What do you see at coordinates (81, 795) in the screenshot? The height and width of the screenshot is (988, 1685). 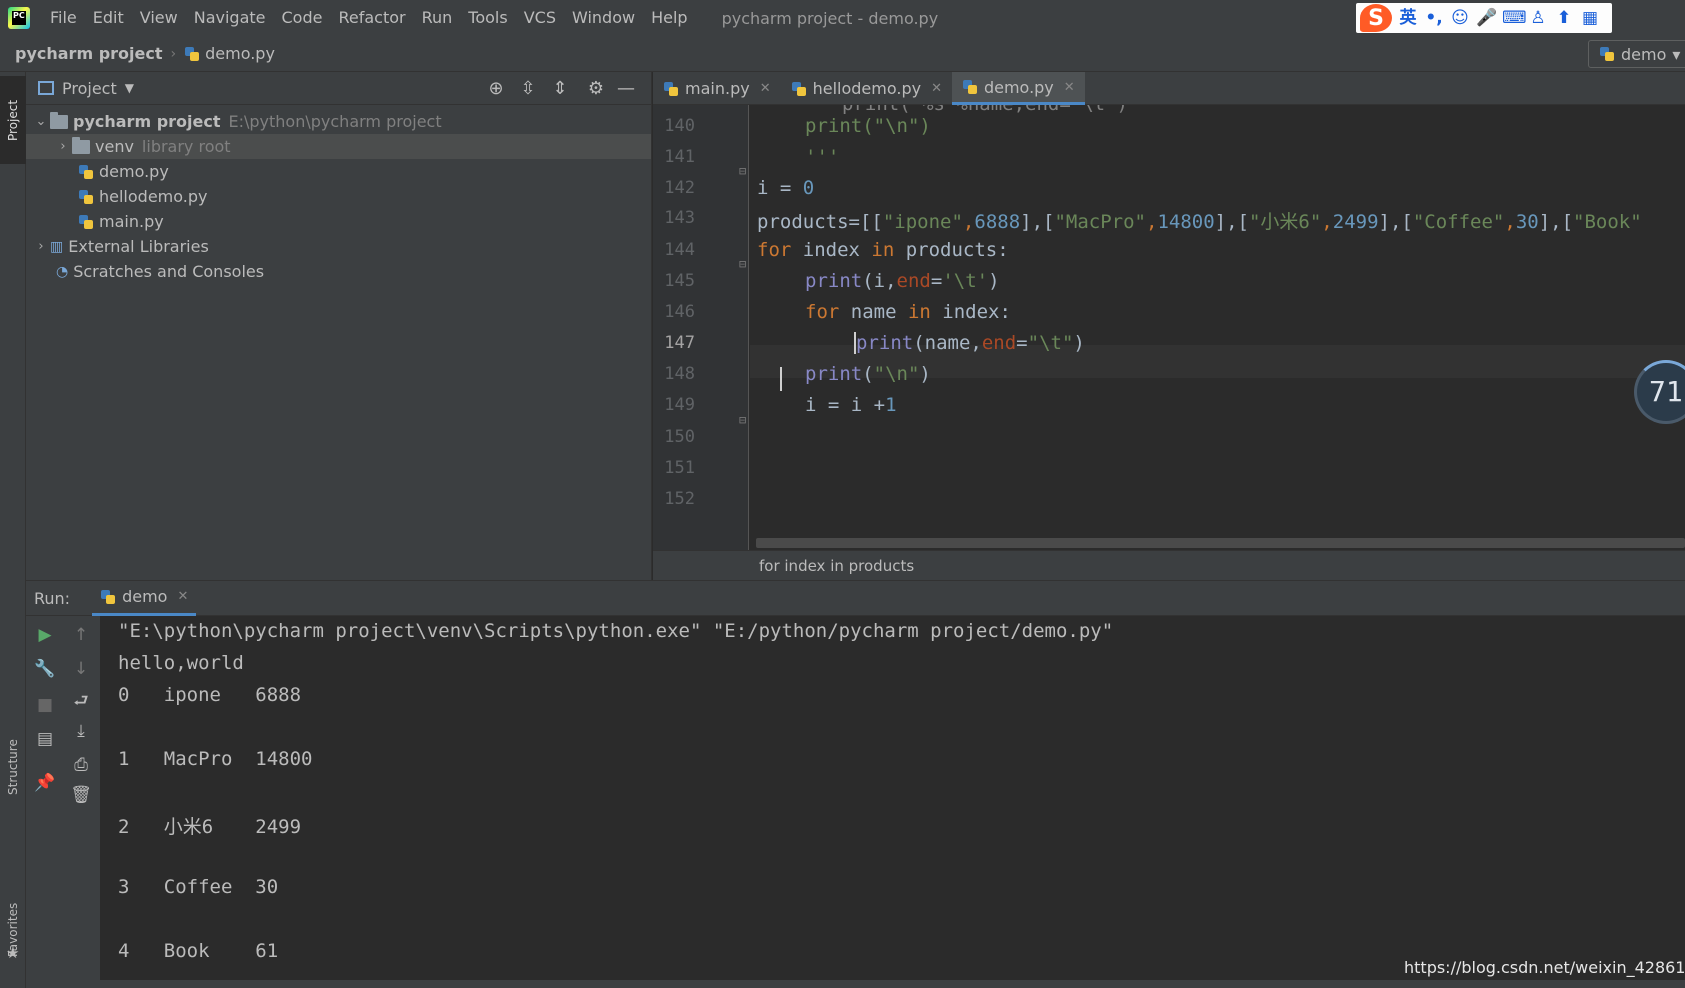 I see `trash-icon: 🗑` at bounding box center [81, 795].